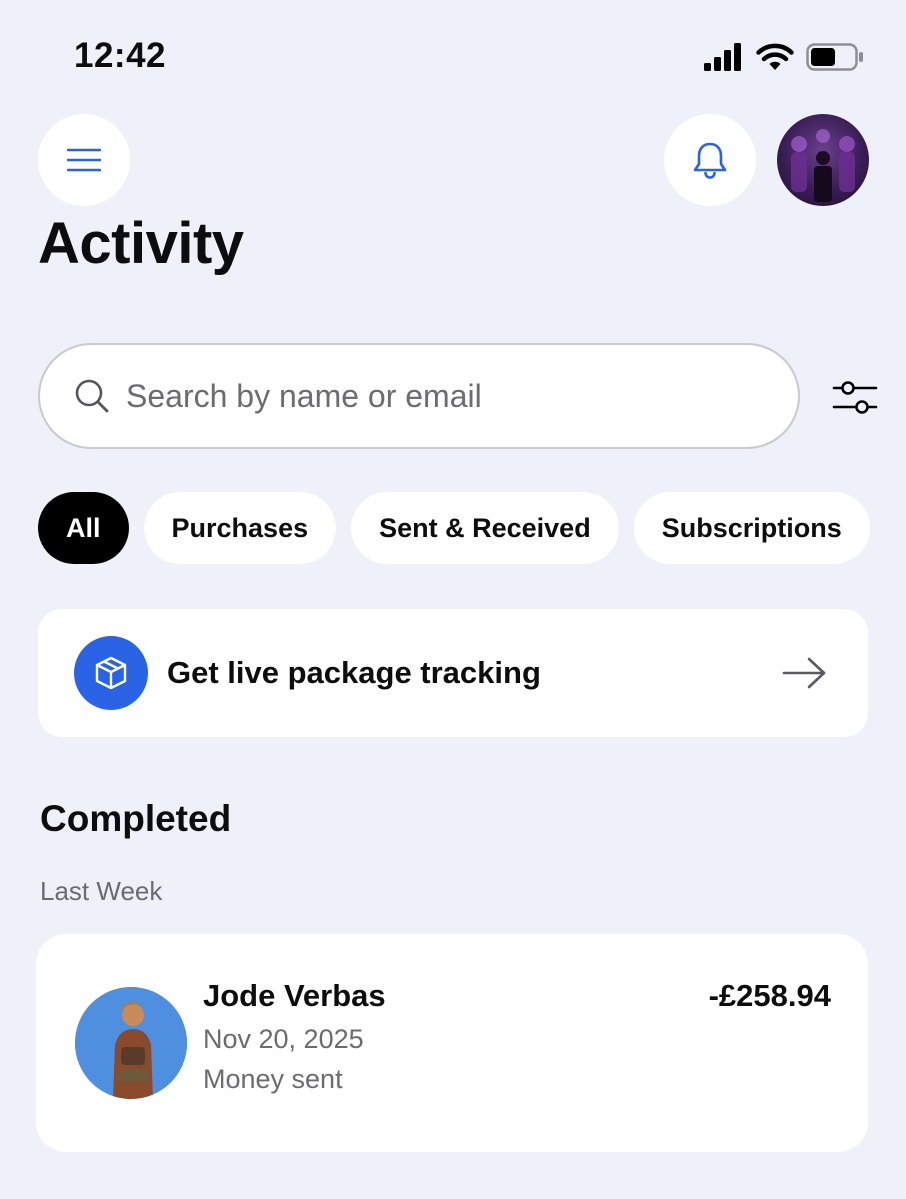  I want to click on search-bar, so click(419, 396).